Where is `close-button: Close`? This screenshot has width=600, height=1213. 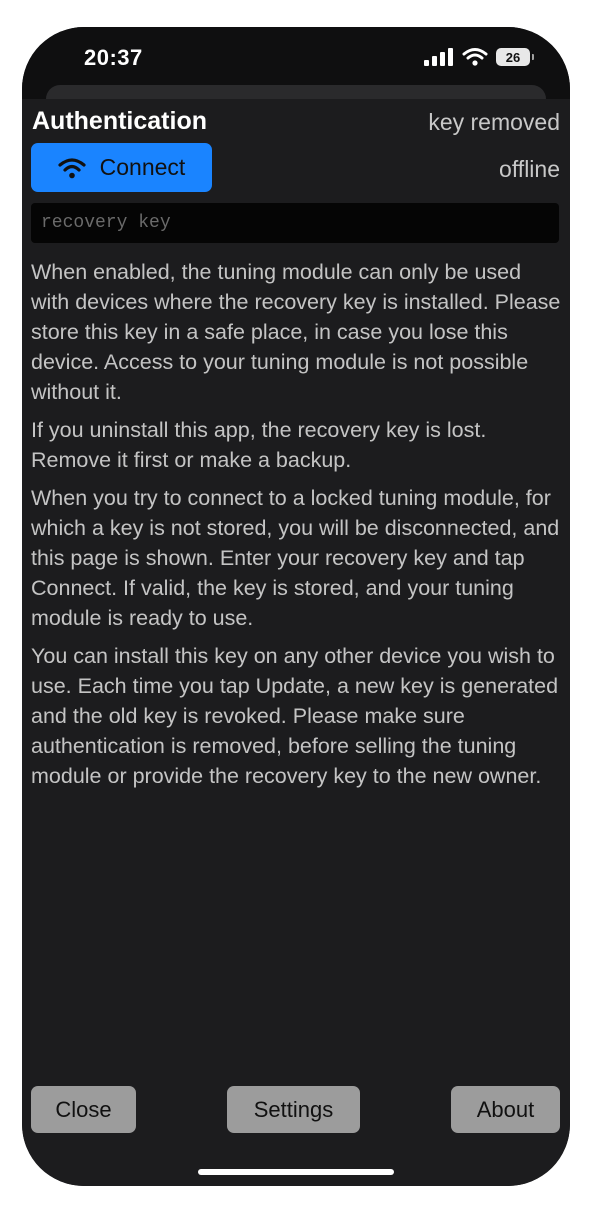 close-button: Close is located at coordinates (83, 1109).